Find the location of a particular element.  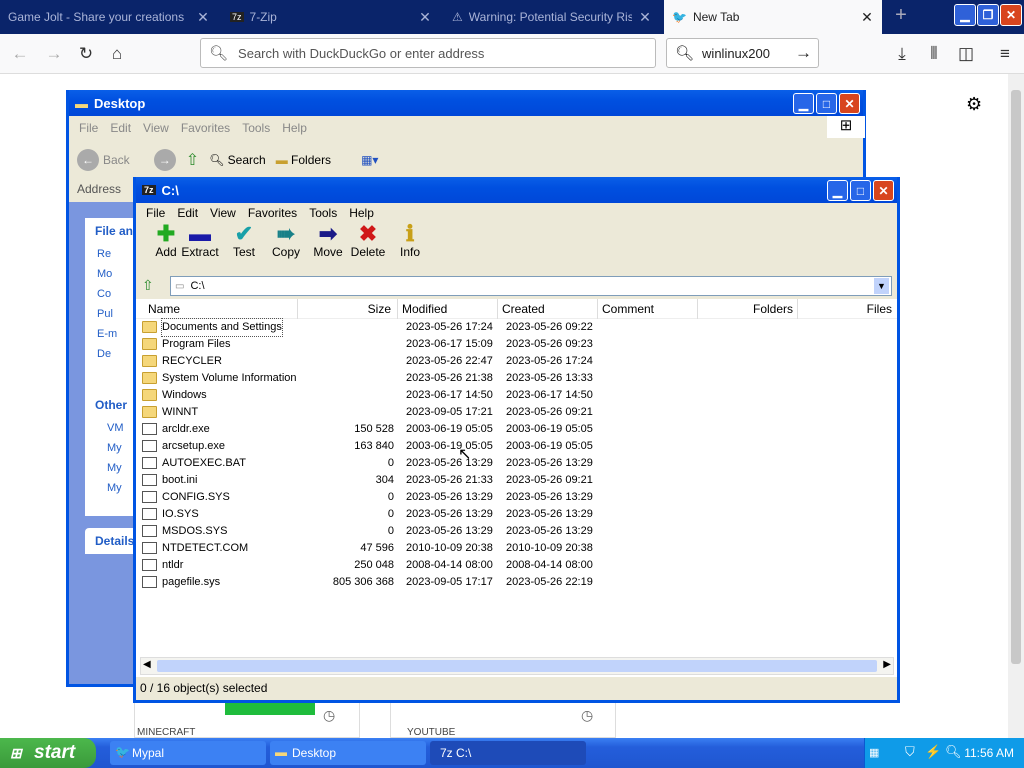

network-icon: ⚡ is located at coordinates (933, 752).